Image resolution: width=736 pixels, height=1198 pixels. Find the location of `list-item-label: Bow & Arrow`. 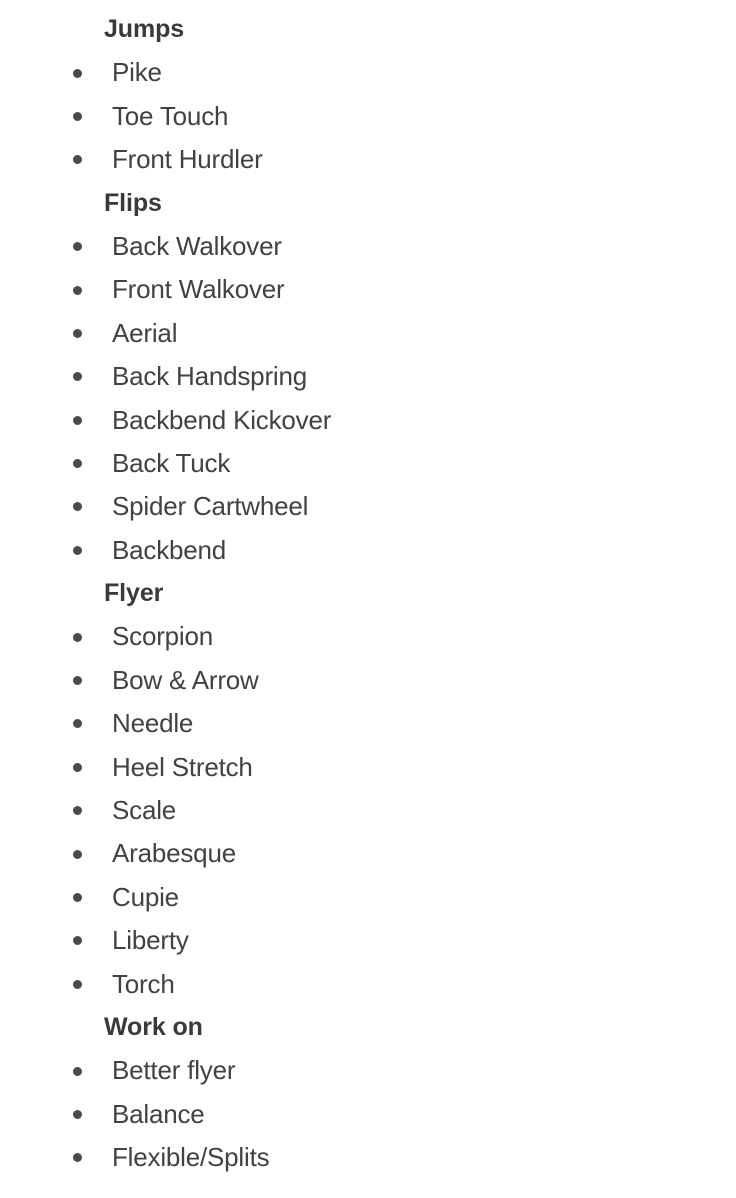

list-item-label: Bow & Arrow is located at coordinates (185, 679).